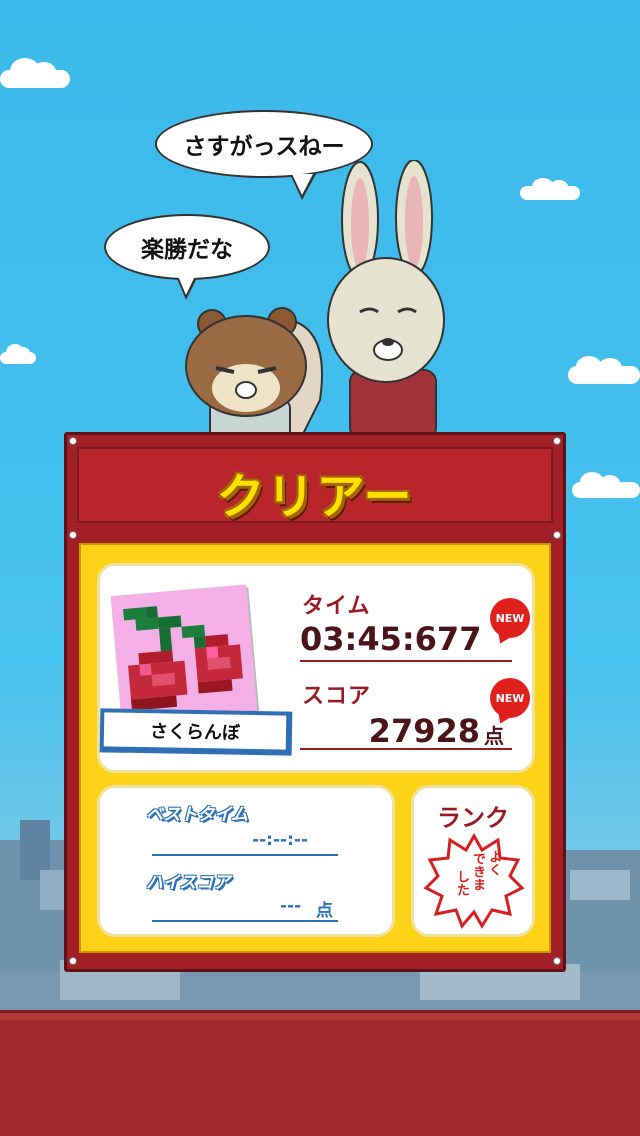 This screenshot has height=1136, width=640. Describe the element at coordinates (197, 815) in the screenshot. I see `best-time-label: ベストタイム` at that location.